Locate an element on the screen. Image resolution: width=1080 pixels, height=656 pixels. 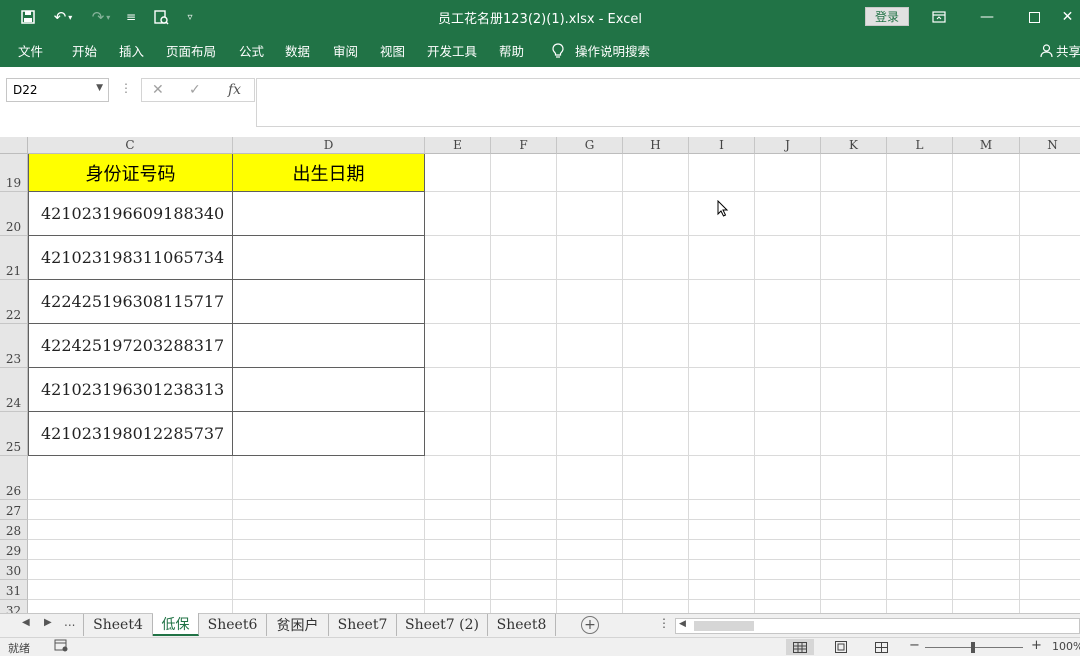
row-header-23: 23 is located at coordinates (14, 346).